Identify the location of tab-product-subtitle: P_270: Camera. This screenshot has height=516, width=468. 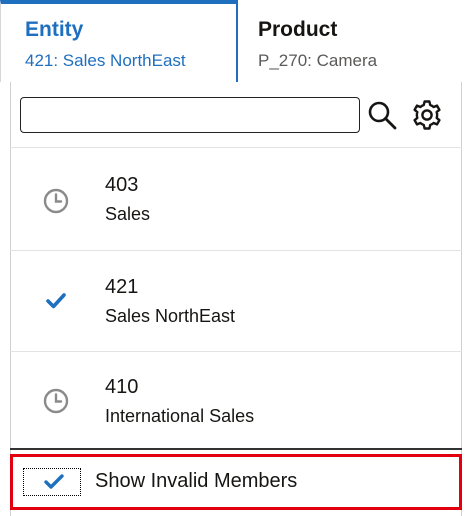
(318, 60).